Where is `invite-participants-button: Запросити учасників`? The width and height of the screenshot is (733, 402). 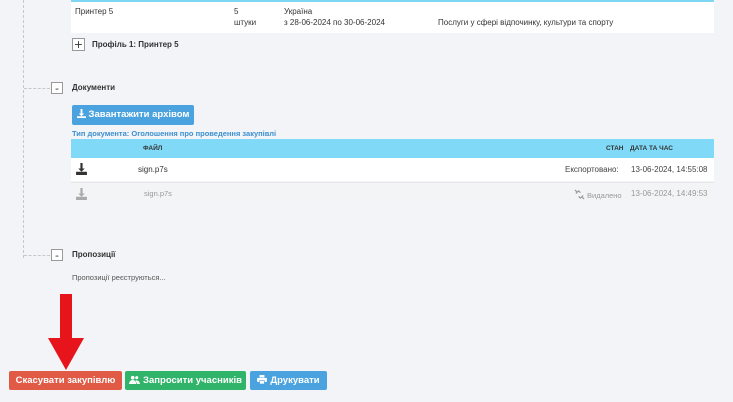 invite-participants-button: Запросити учасників is located at coordinates (185, 380).